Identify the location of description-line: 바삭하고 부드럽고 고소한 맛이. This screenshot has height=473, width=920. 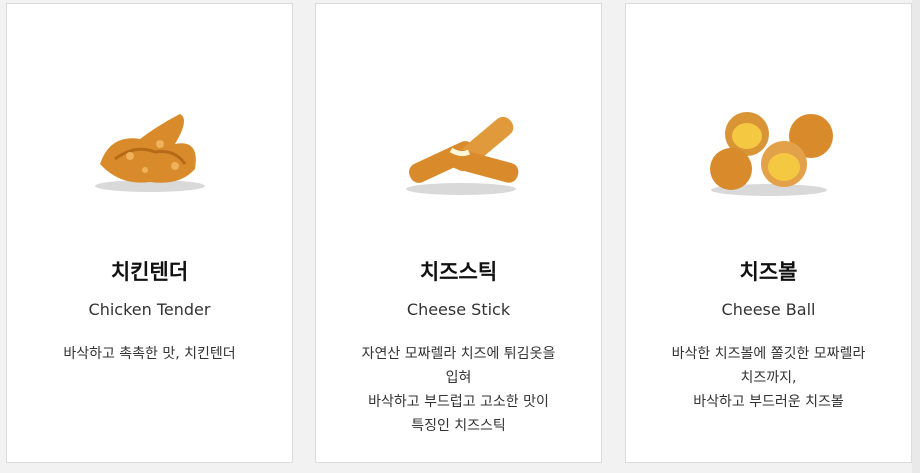
(458, 402).